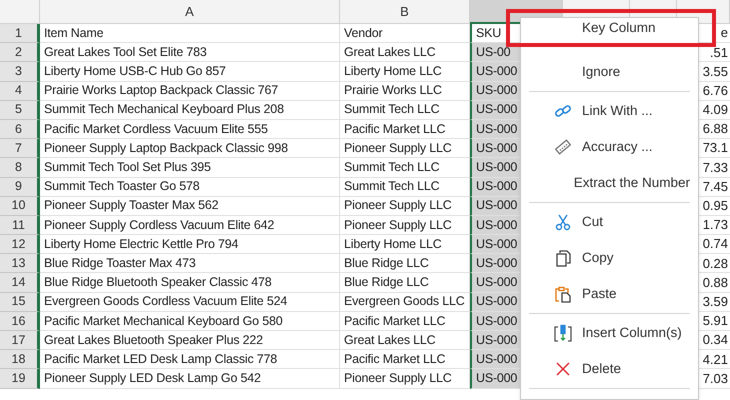  I want to click on row-header: 15, so click(20, 302).